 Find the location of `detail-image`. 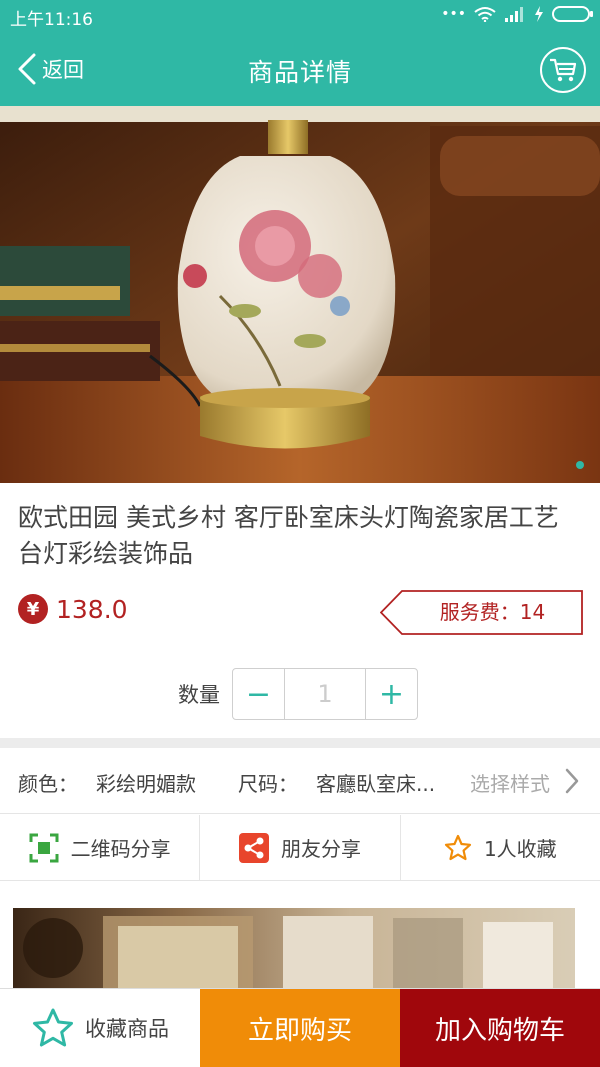

detail-image is located at coordinates (294, 948).